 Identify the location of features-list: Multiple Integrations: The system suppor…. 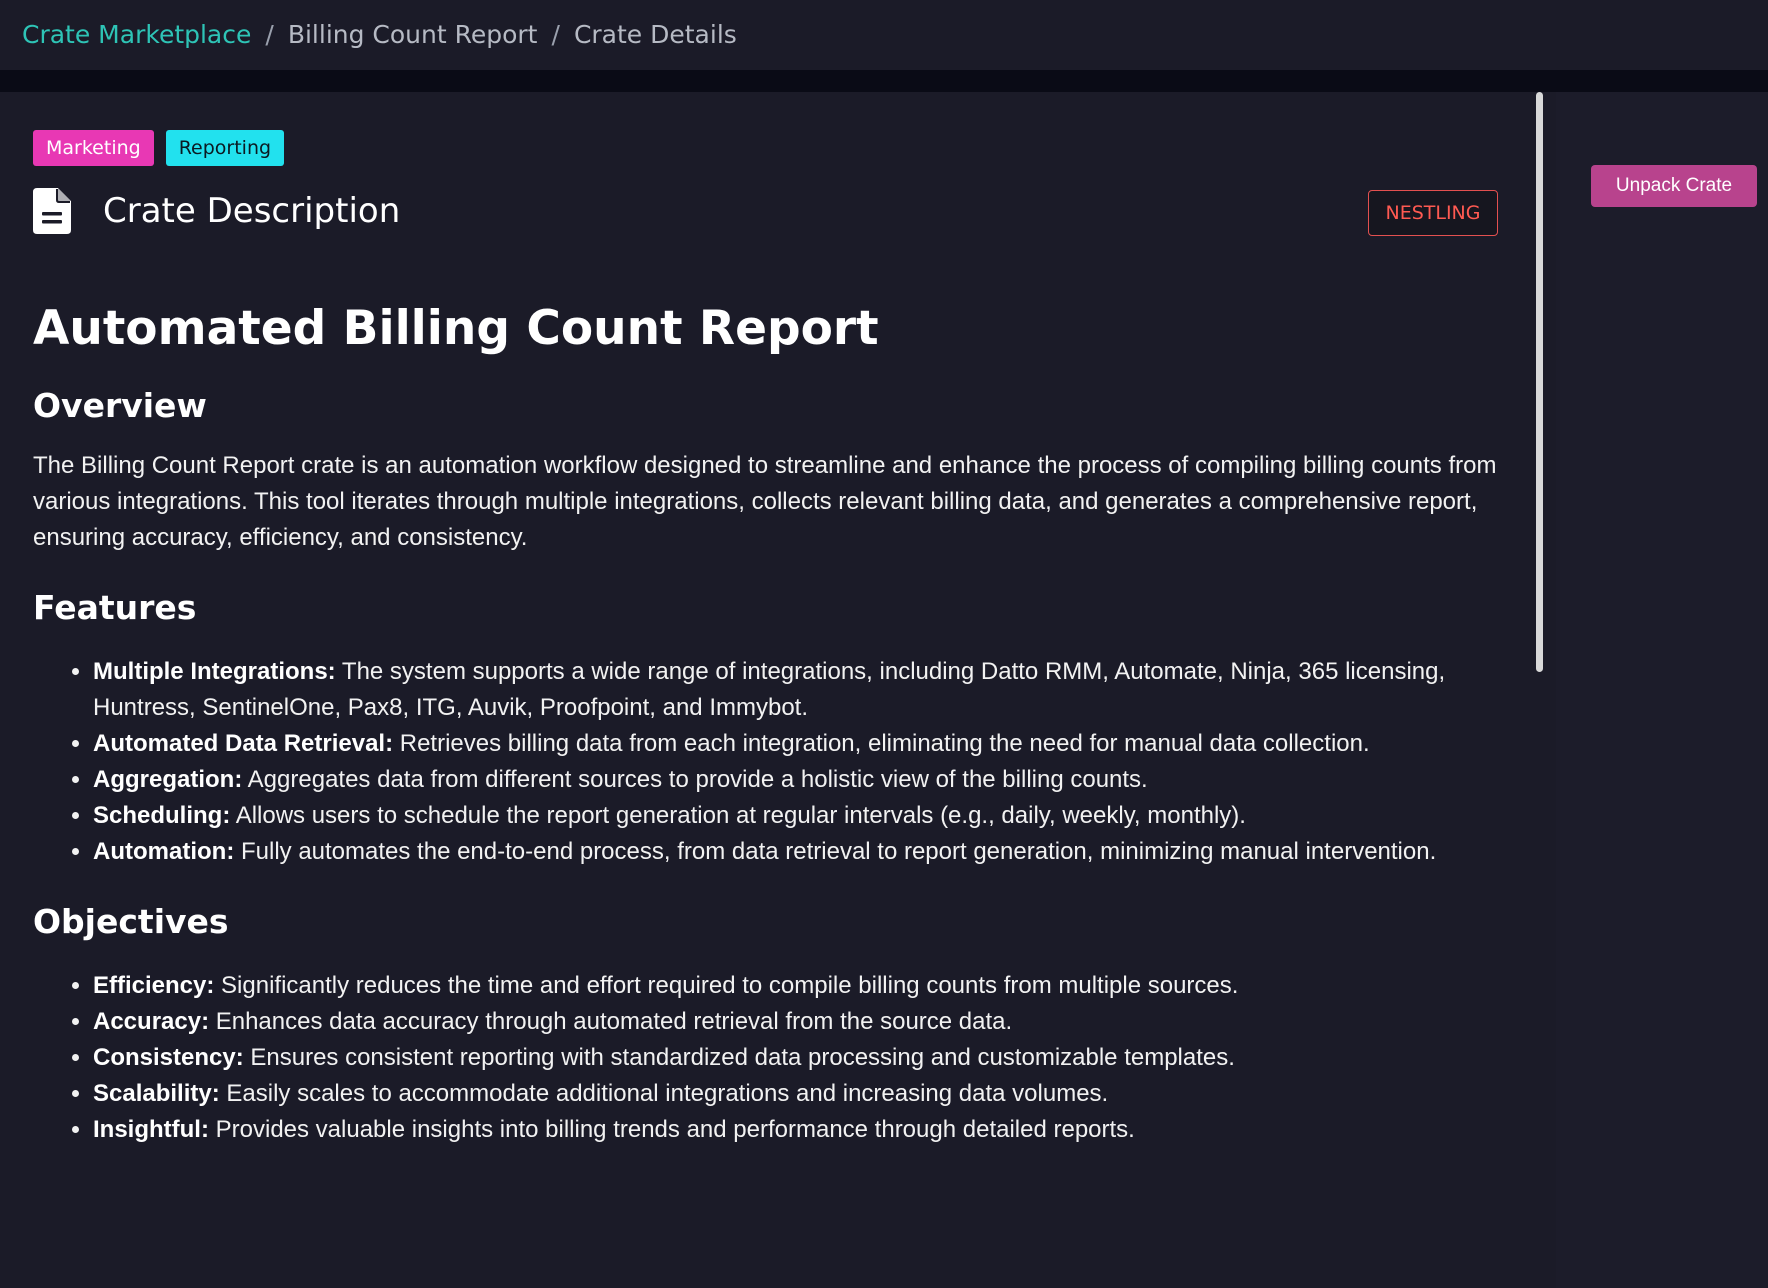
(768, 762).